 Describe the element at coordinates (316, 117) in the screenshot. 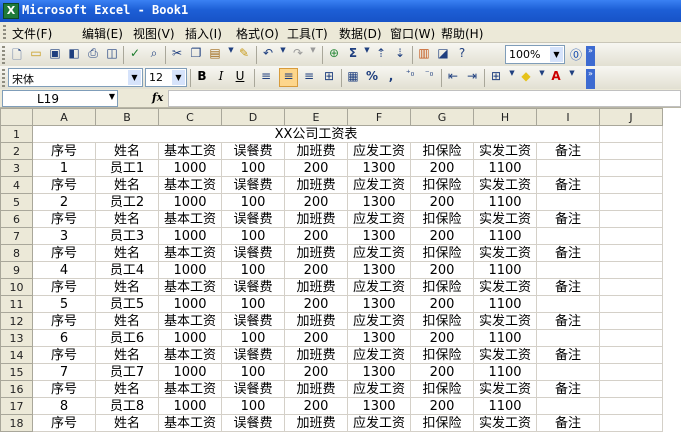

I see `column-header-e: E` at that location.